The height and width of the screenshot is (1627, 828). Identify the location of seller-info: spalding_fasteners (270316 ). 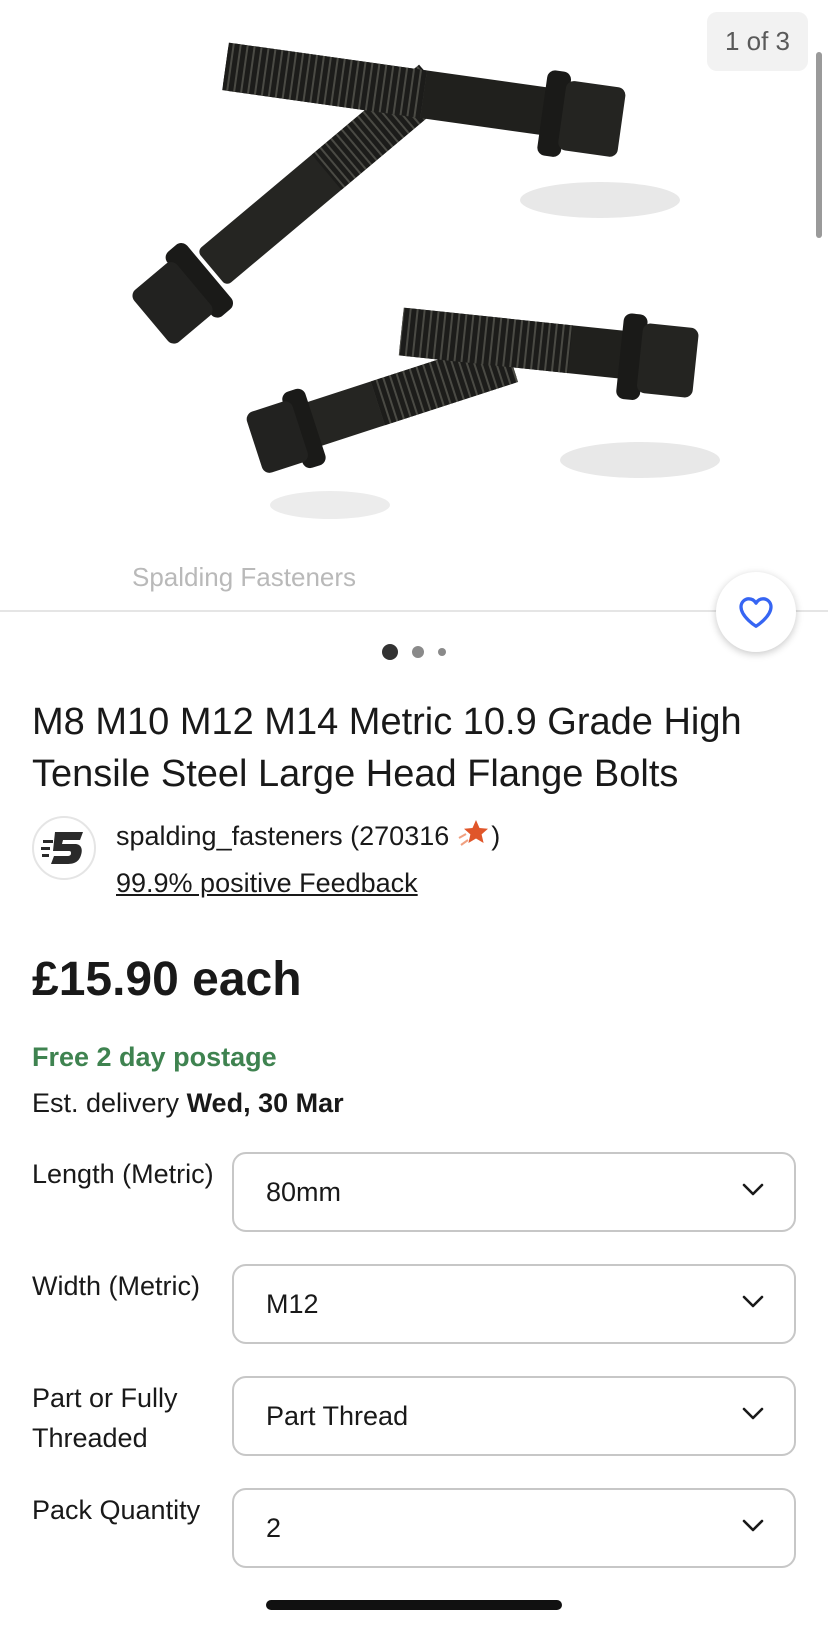
(308, 836).